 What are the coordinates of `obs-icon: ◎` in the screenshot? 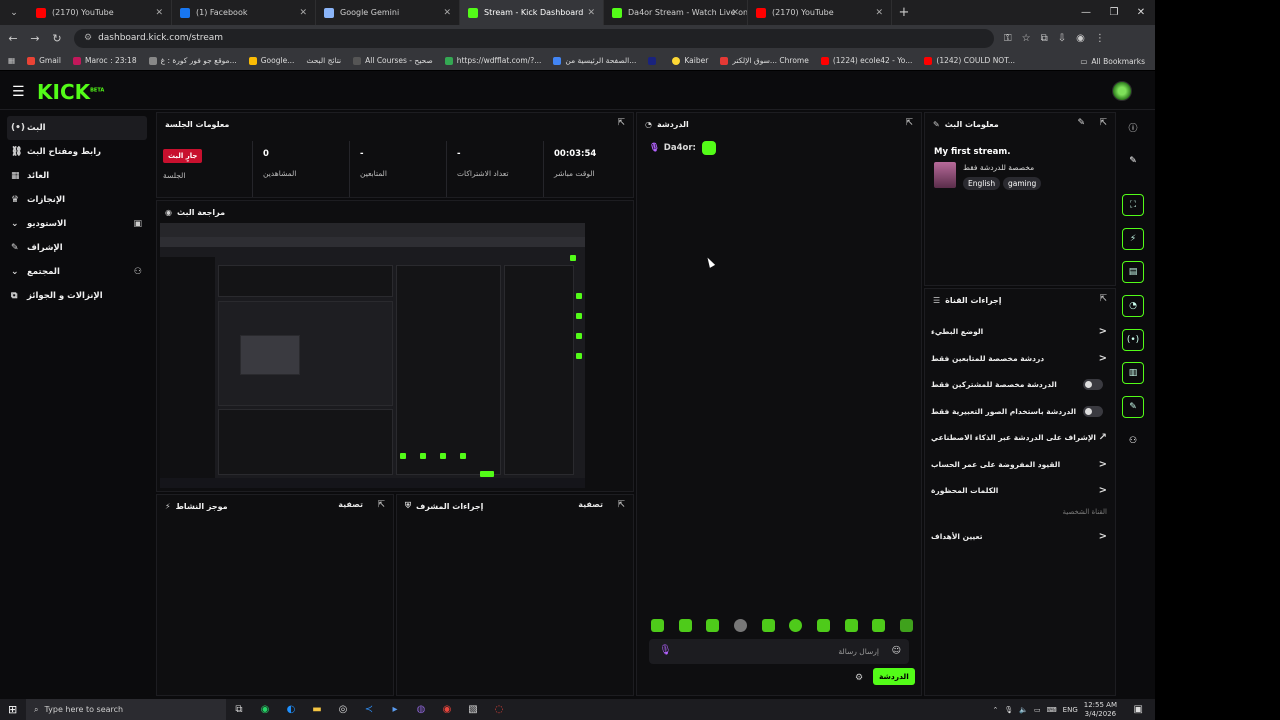 It's located at (343, 709).